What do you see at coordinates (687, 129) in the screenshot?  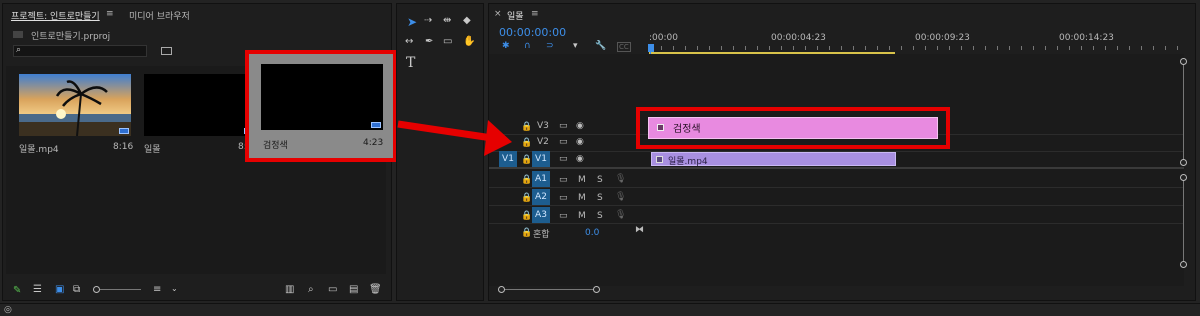 I see `clip-label: 검정색` at bounding box center [687, 129].